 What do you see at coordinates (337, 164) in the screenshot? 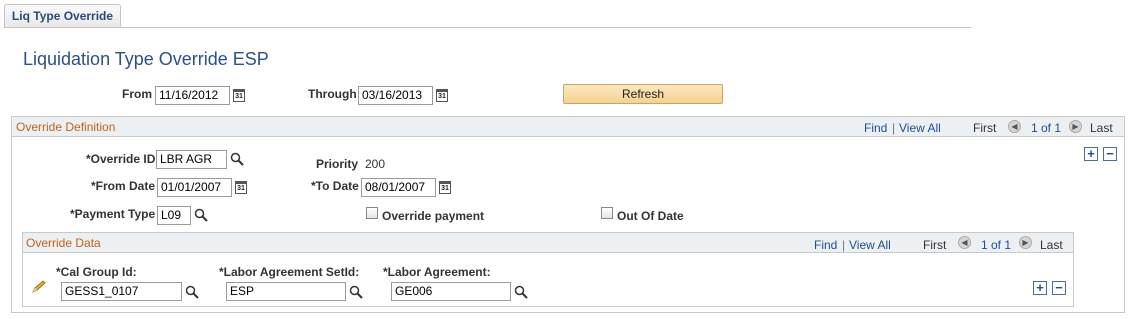
I see `priority-label: Priority` at bounding box center [337, 164].